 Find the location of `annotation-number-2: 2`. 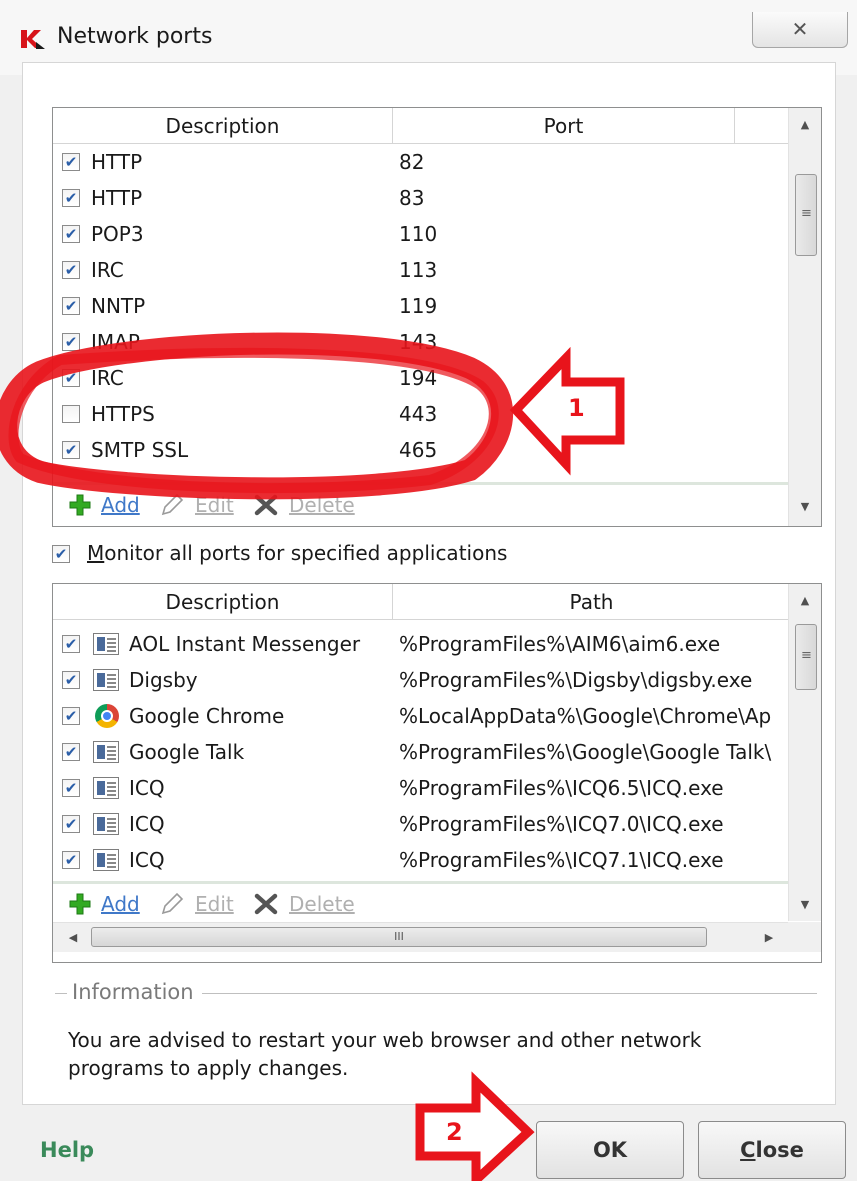

annotation-number-2: 2 is located at coordinates (454, 1132).